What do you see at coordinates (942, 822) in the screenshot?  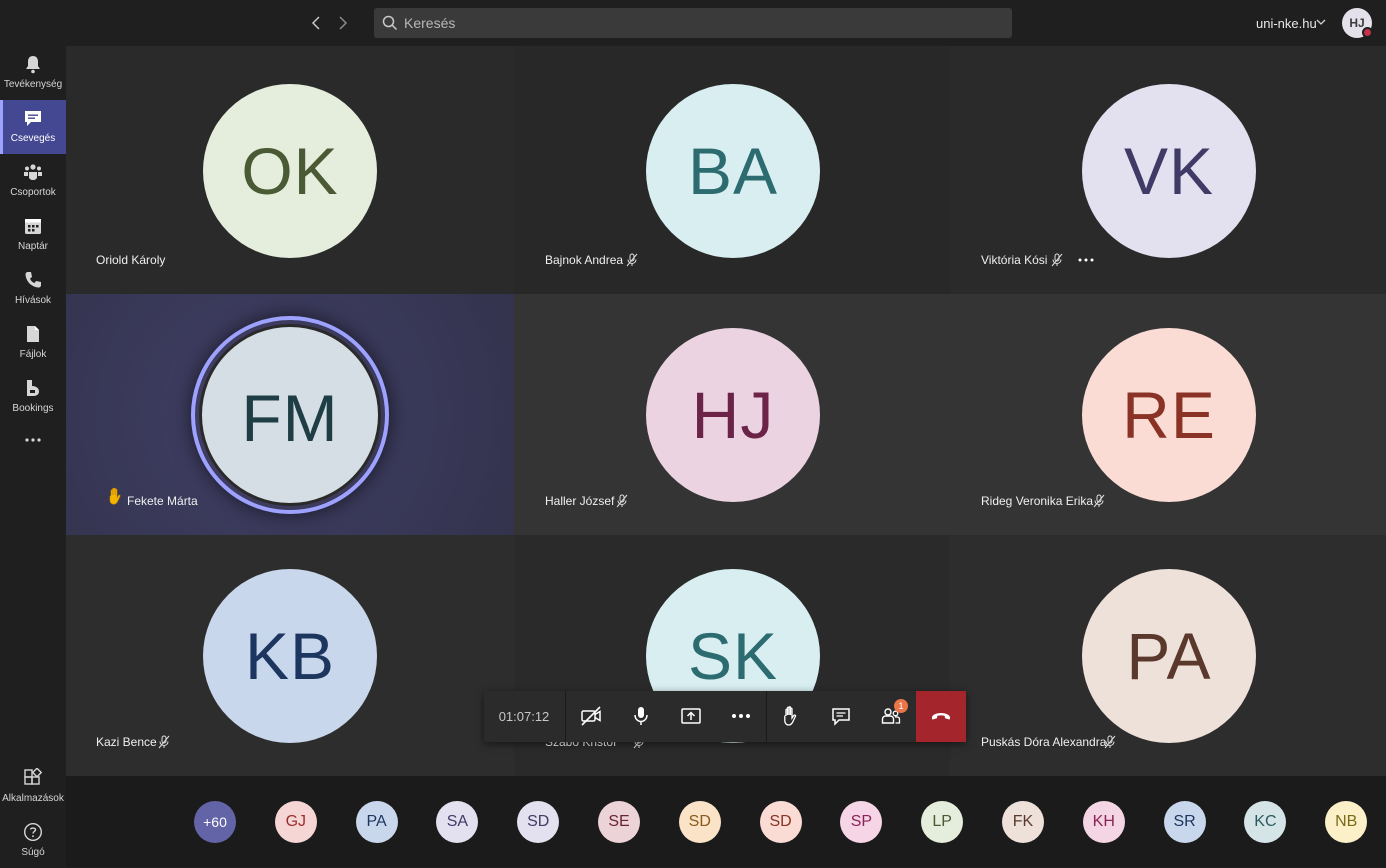 I see `participant-mini-avatar: LP` at bounding box center [942, 822].